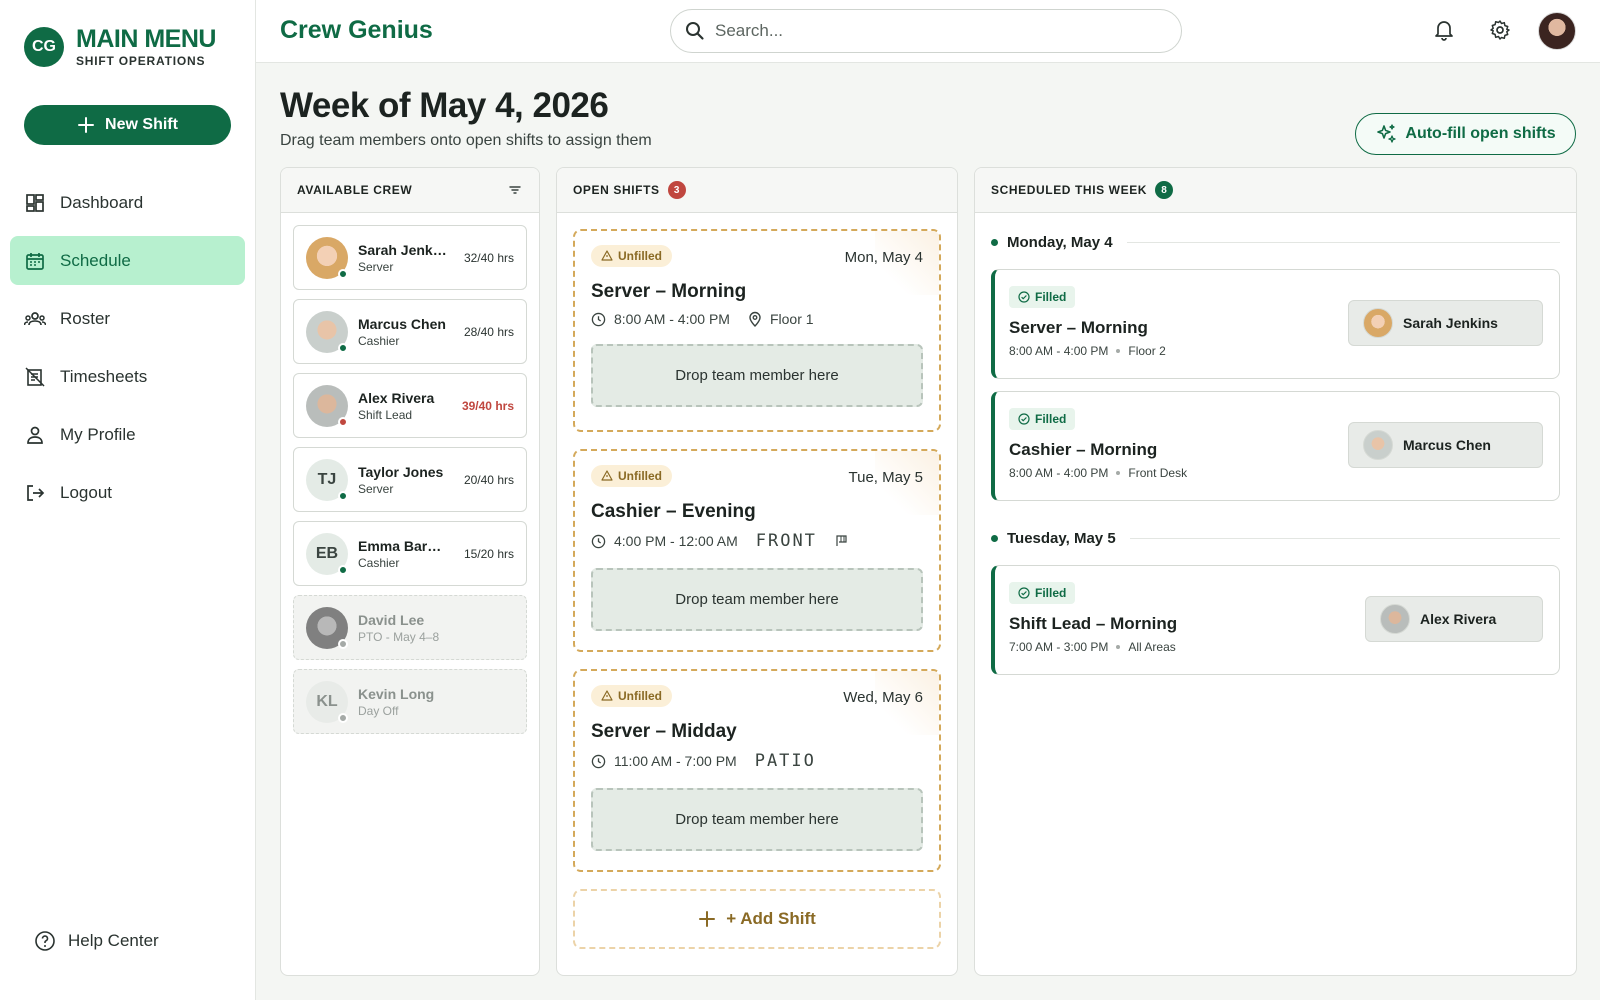 This screenshot has height=1000, width=1600. I want to click on shift-title: Cashier – Evening, so click(673, 511).